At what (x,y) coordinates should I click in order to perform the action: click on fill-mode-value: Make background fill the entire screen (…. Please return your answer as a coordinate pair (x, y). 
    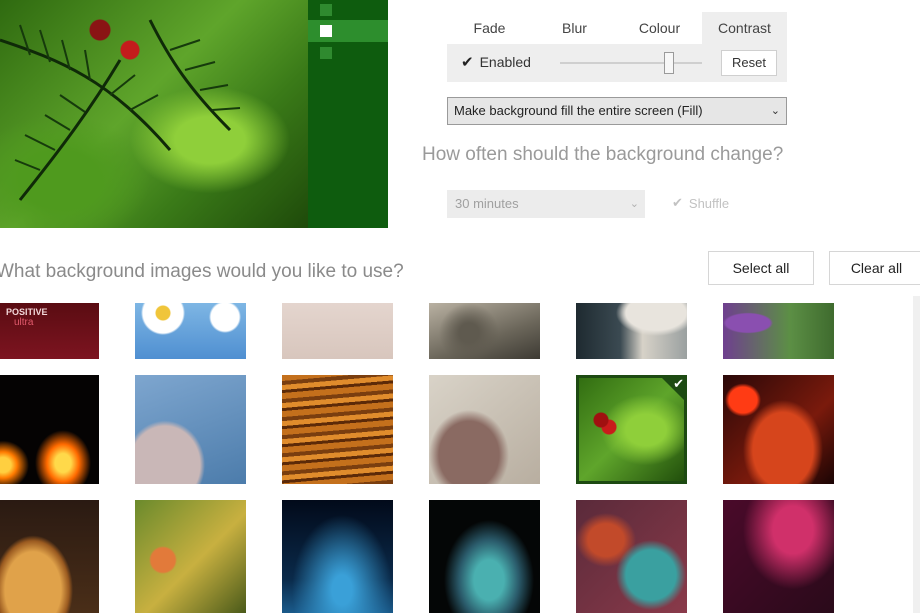
    Looking at the image, I should click on (578, 110).